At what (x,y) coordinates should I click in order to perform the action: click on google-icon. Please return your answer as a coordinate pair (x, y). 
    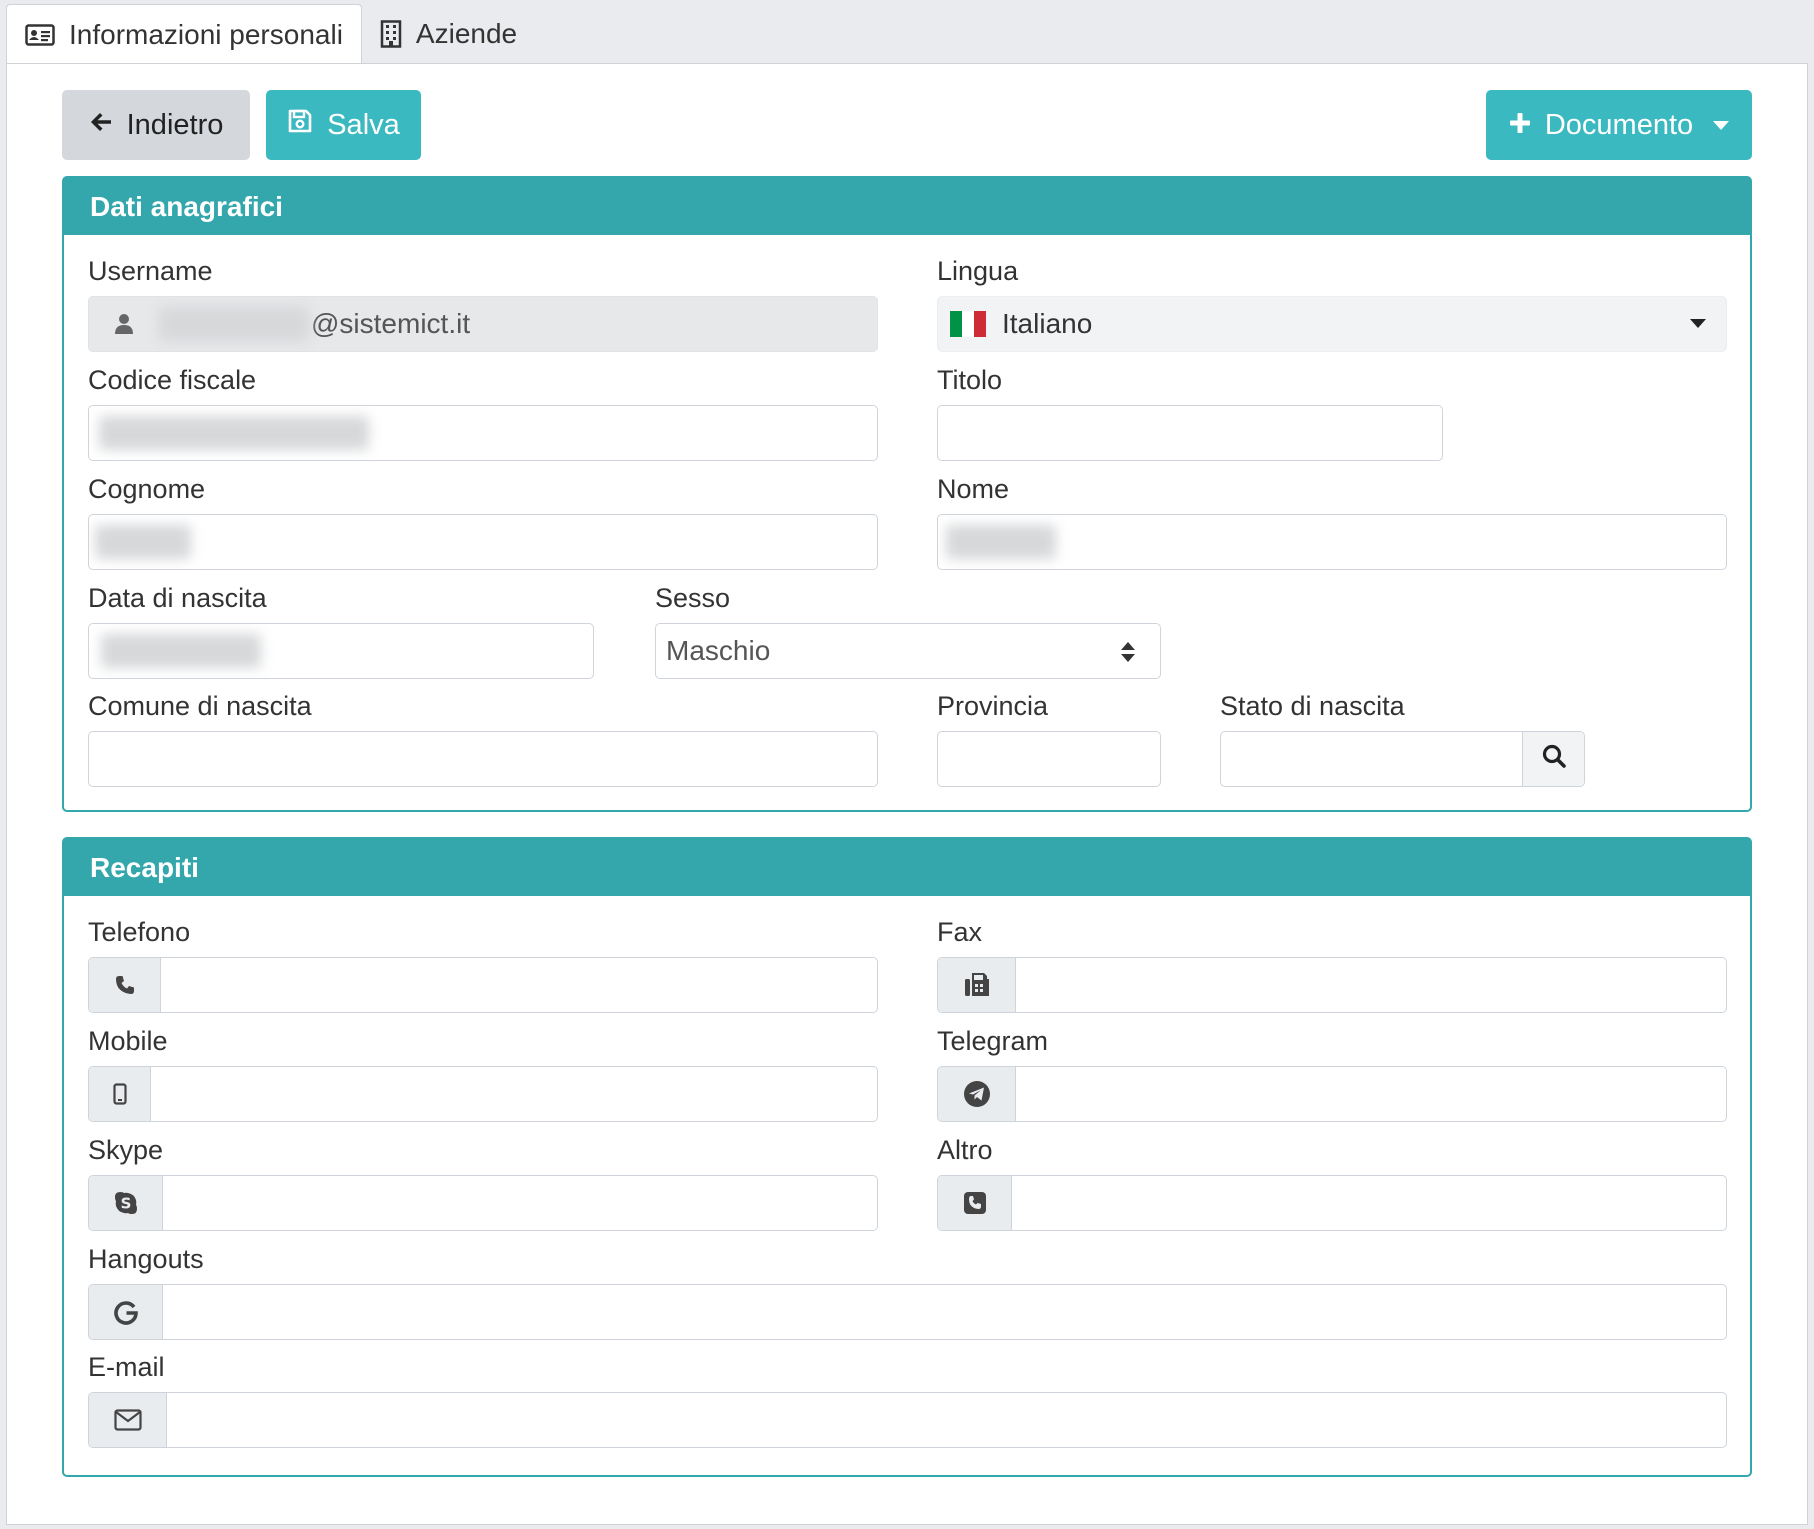
    Looking at the image, I should click on (126, 1312).